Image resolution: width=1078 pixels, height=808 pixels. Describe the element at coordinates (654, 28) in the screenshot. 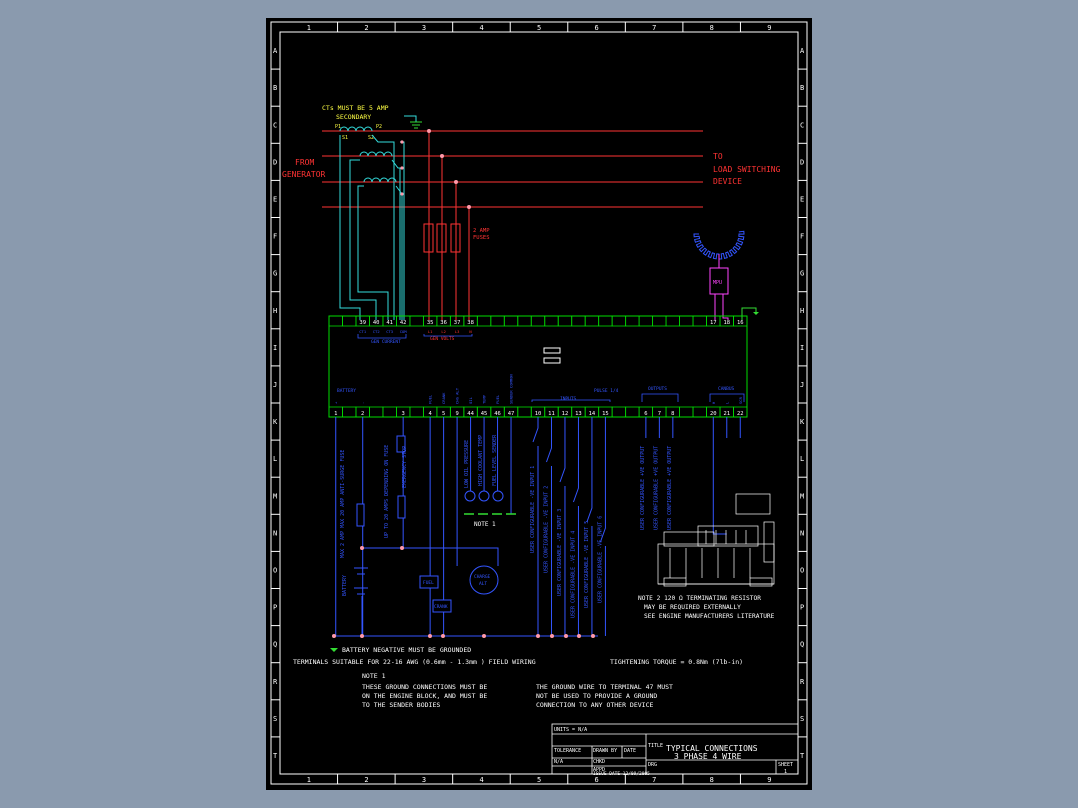

I see `border-col-label: 7` at that location.